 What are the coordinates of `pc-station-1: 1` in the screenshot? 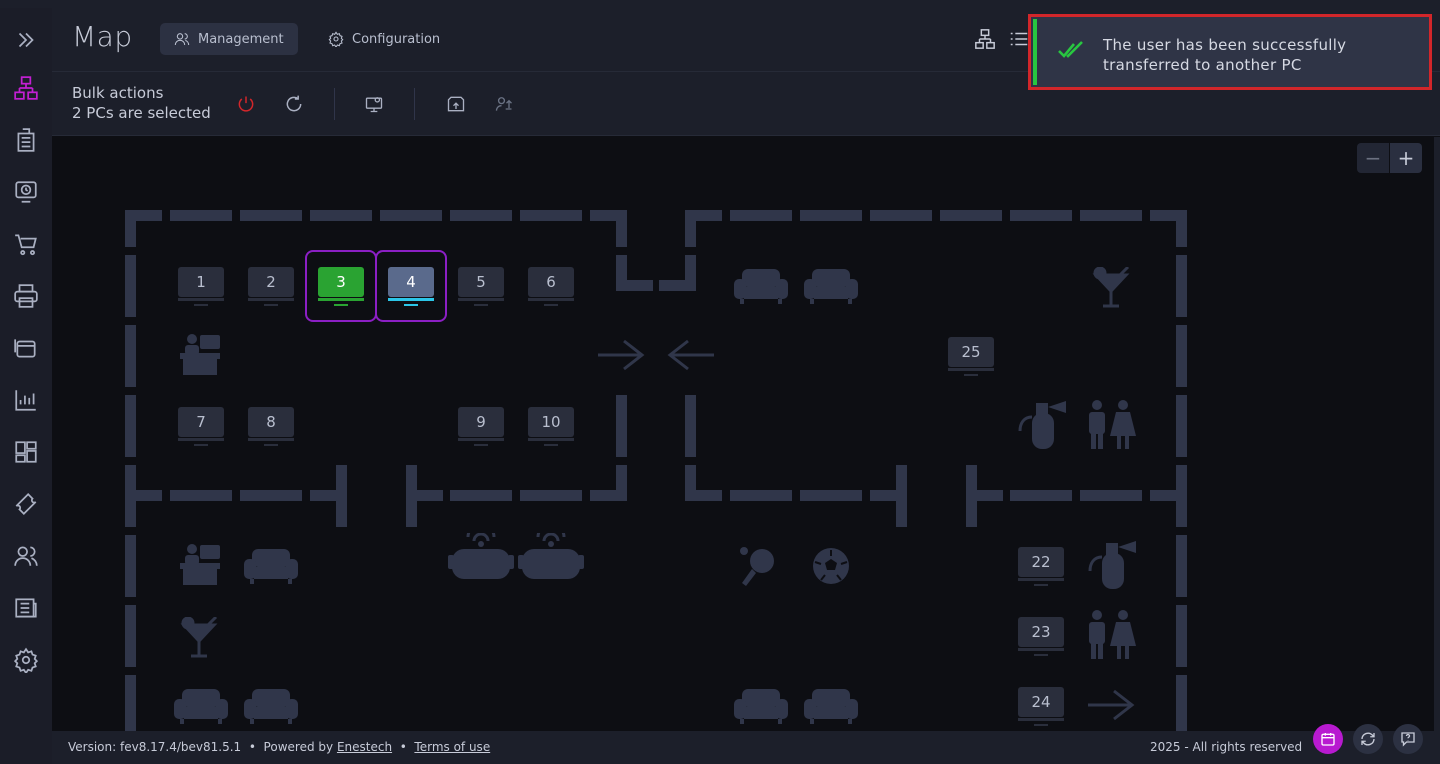 It's located at (201, 288).